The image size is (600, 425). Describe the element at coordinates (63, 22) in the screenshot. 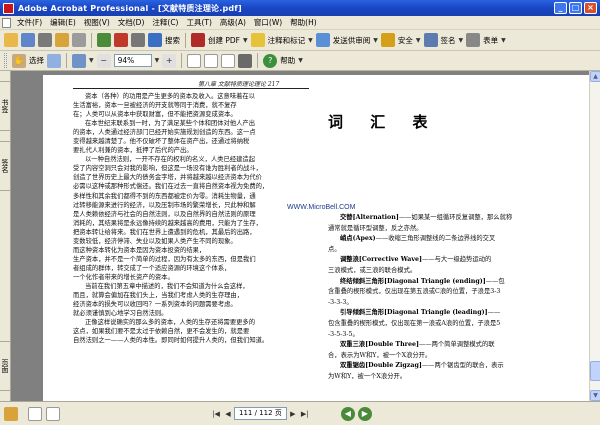

I see `menu-edit: 编辑(E)` at that location.